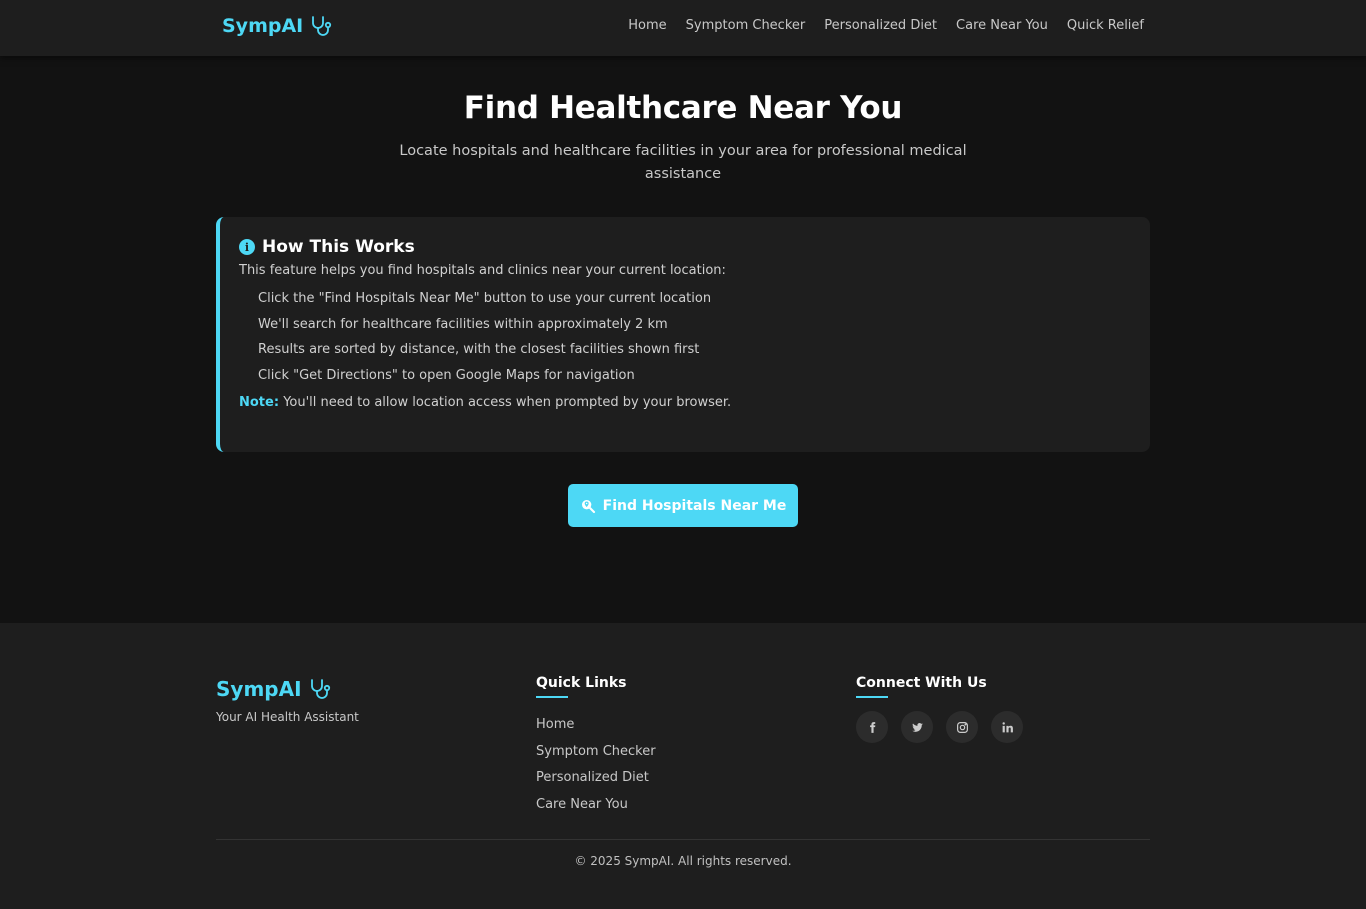  Describe the element at coordinates (247, 247) in the screenshot. I see `info-icon: i` at that location.